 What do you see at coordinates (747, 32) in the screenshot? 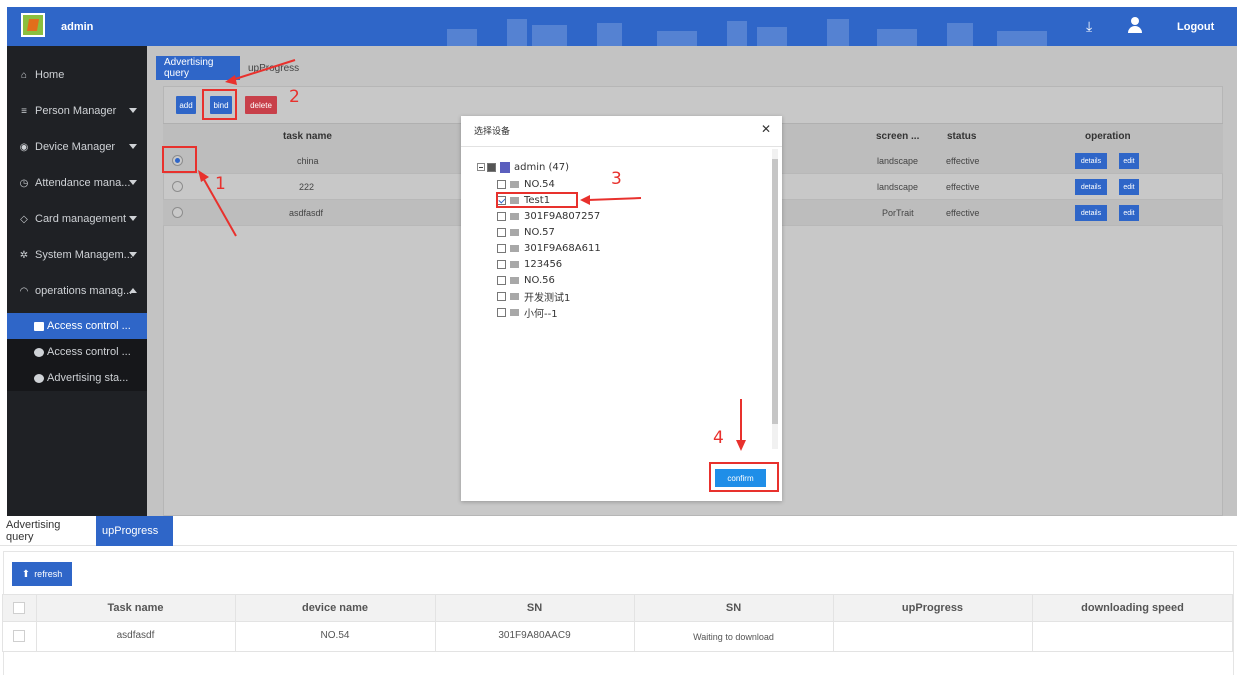
I see `header-skyline-decoration` at bounding box center [747, 32].